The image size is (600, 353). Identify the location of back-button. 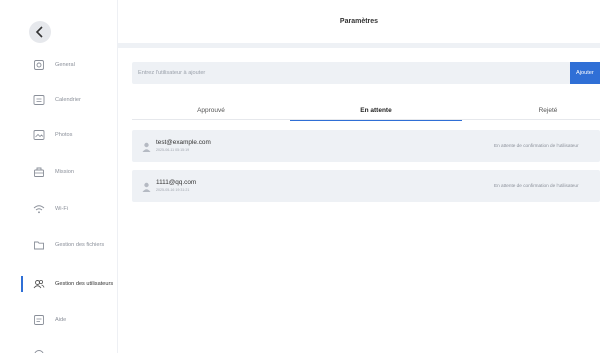
(40, 32).